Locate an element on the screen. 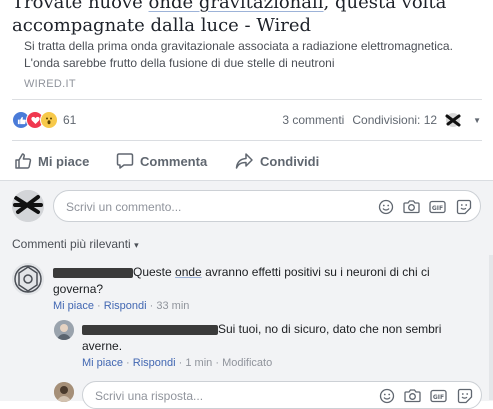  share-arrow-icon is located at coordinates (244, 161).